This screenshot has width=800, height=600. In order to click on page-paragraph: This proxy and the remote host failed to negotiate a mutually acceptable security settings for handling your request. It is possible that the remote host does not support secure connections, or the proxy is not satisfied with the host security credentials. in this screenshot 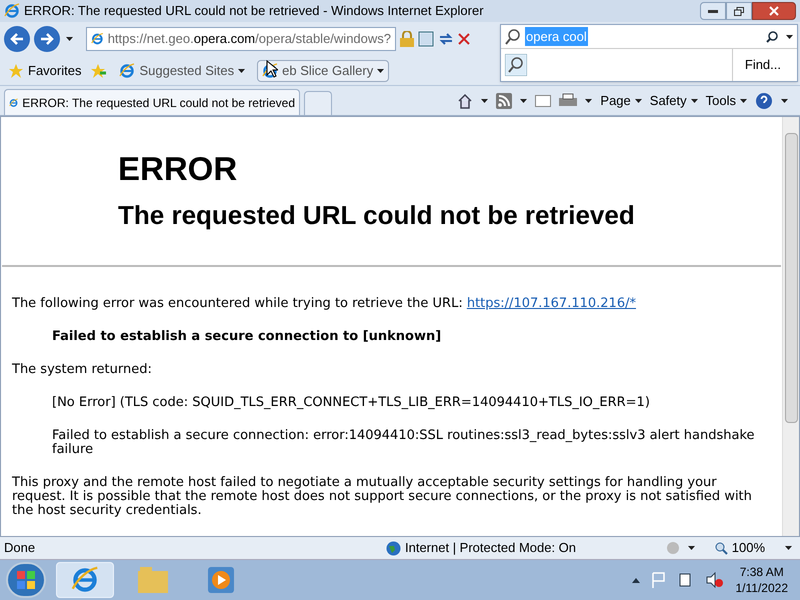, I will do `click(382, 497)`.